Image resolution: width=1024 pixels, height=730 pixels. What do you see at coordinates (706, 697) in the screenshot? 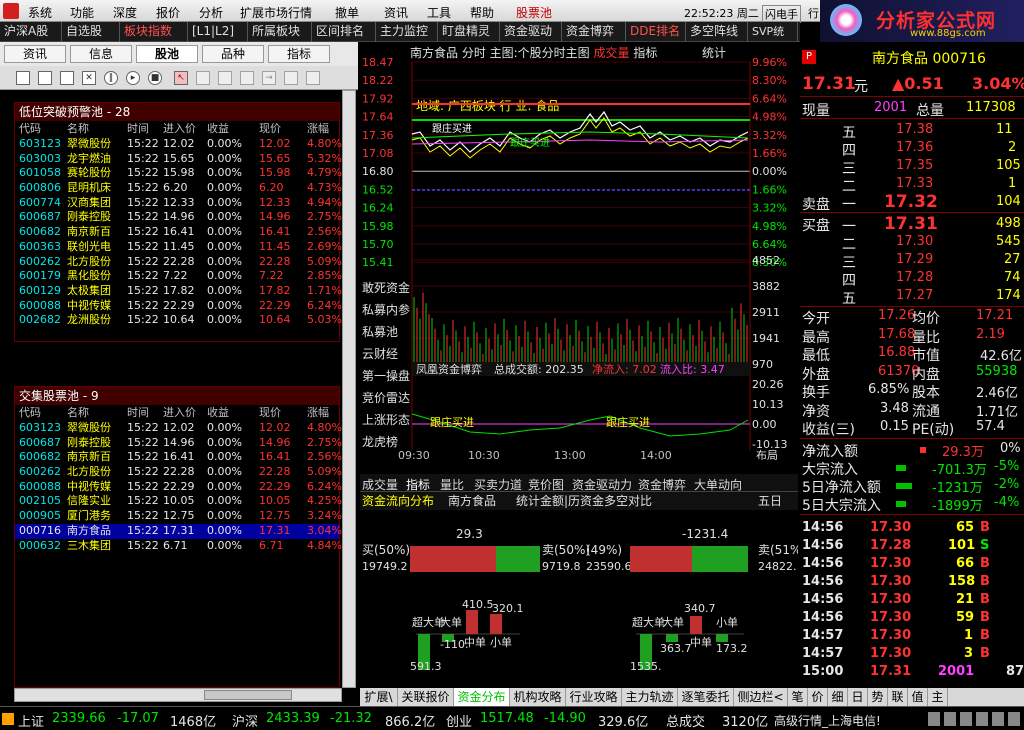
I see `bottom-tab: 逐笔委托` at bounding box center [706, 697].